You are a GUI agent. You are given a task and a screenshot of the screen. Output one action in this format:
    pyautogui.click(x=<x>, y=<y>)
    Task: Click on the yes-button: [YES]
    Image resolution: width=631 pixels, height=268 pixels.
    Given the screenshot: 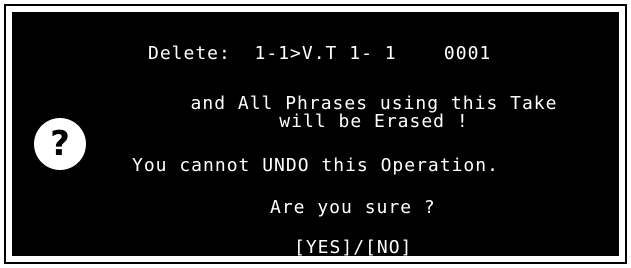 What is the action you would take?
    pyautogui.click(x=323, y=247)
    